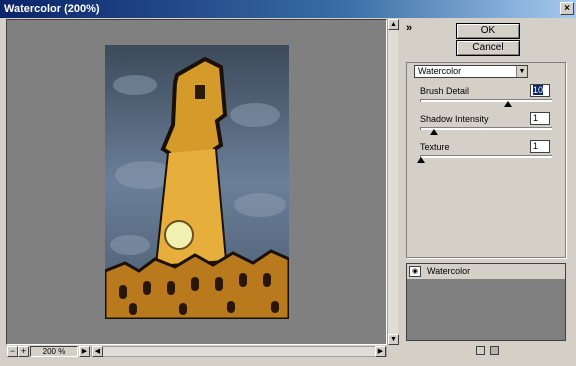 The height and width of the screenshot is (366, 576). I want to click on zoom-out-button: −, so click(12, 351).